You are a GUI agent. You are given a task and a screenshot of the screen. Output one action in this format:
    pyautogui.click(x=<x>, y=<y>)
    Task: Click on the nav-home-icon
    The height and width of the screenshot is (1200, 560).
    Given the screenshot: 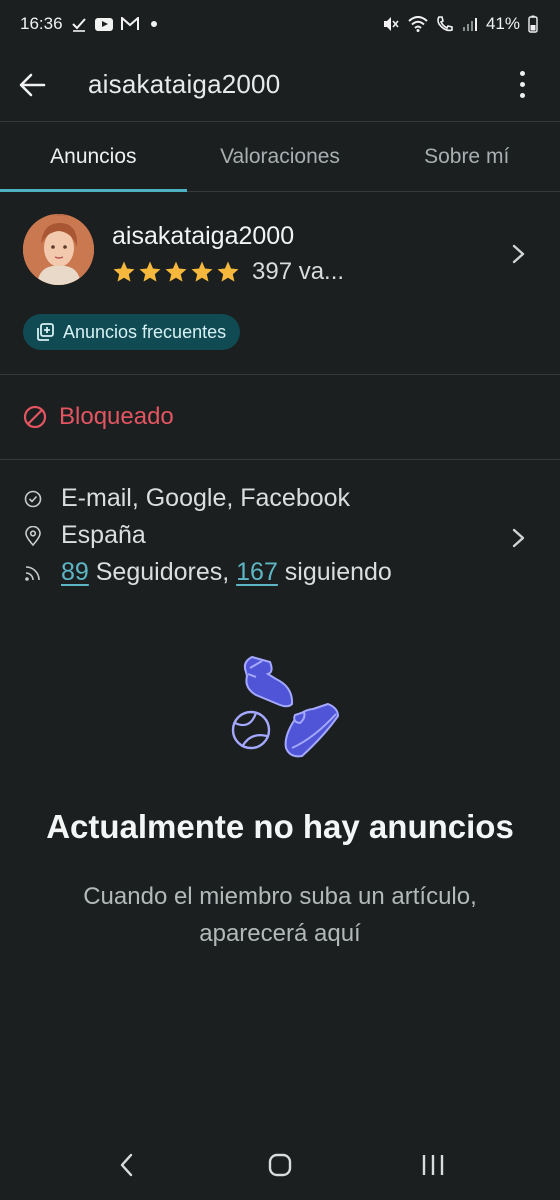 What is the action you would take?
    pyautogui.click(x=280, y=1165)
    